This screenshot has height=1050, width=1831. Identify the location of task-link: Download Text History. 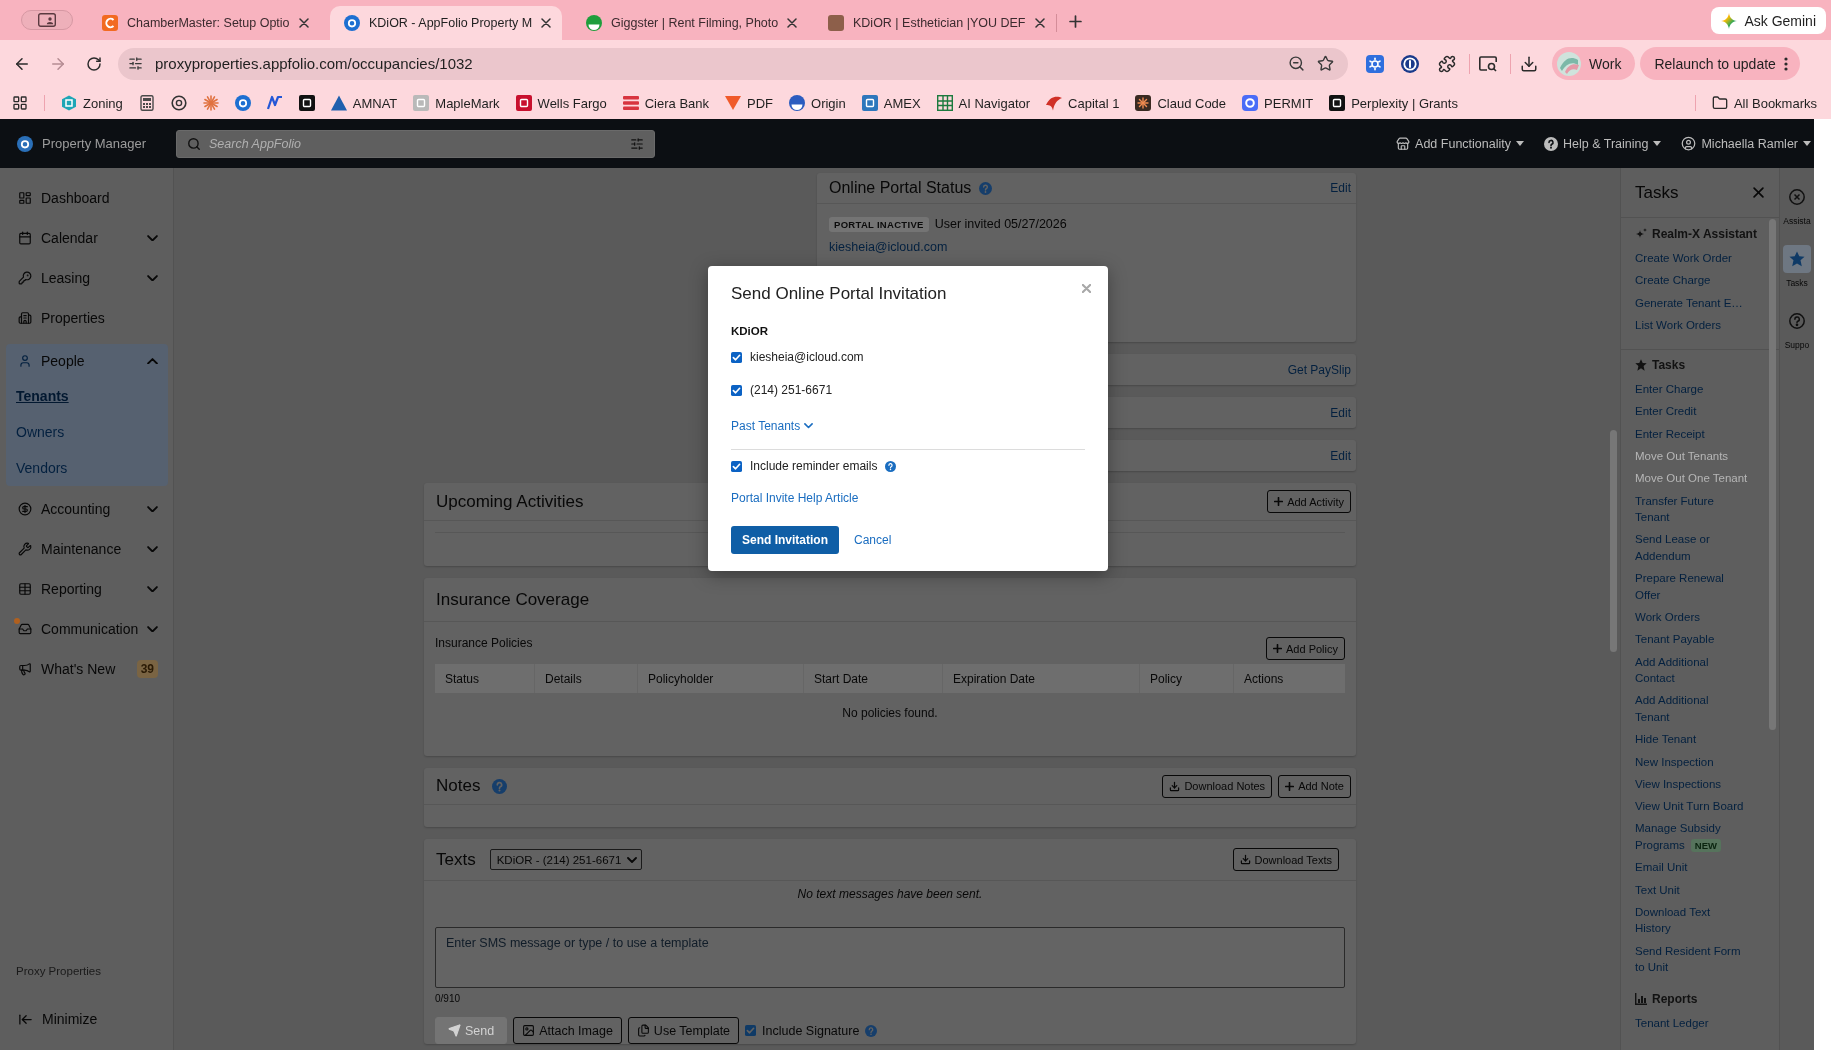
(1700, 920).